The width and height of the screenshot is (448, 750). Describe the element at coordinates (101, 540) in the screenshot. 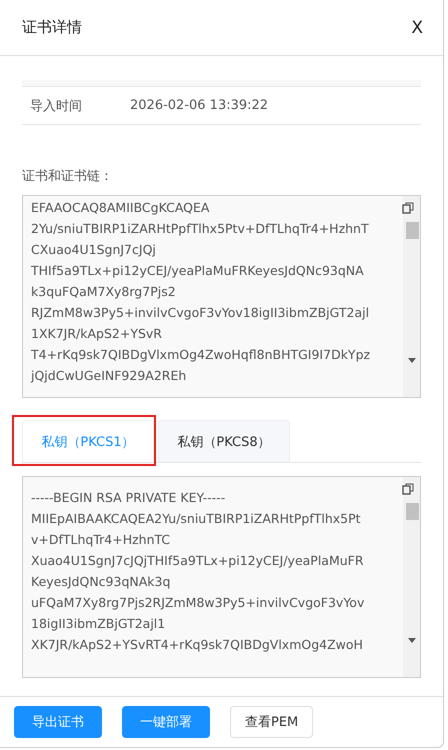

I see `code-line: v+DfTLhqTr4+HzhnTC` at that location.